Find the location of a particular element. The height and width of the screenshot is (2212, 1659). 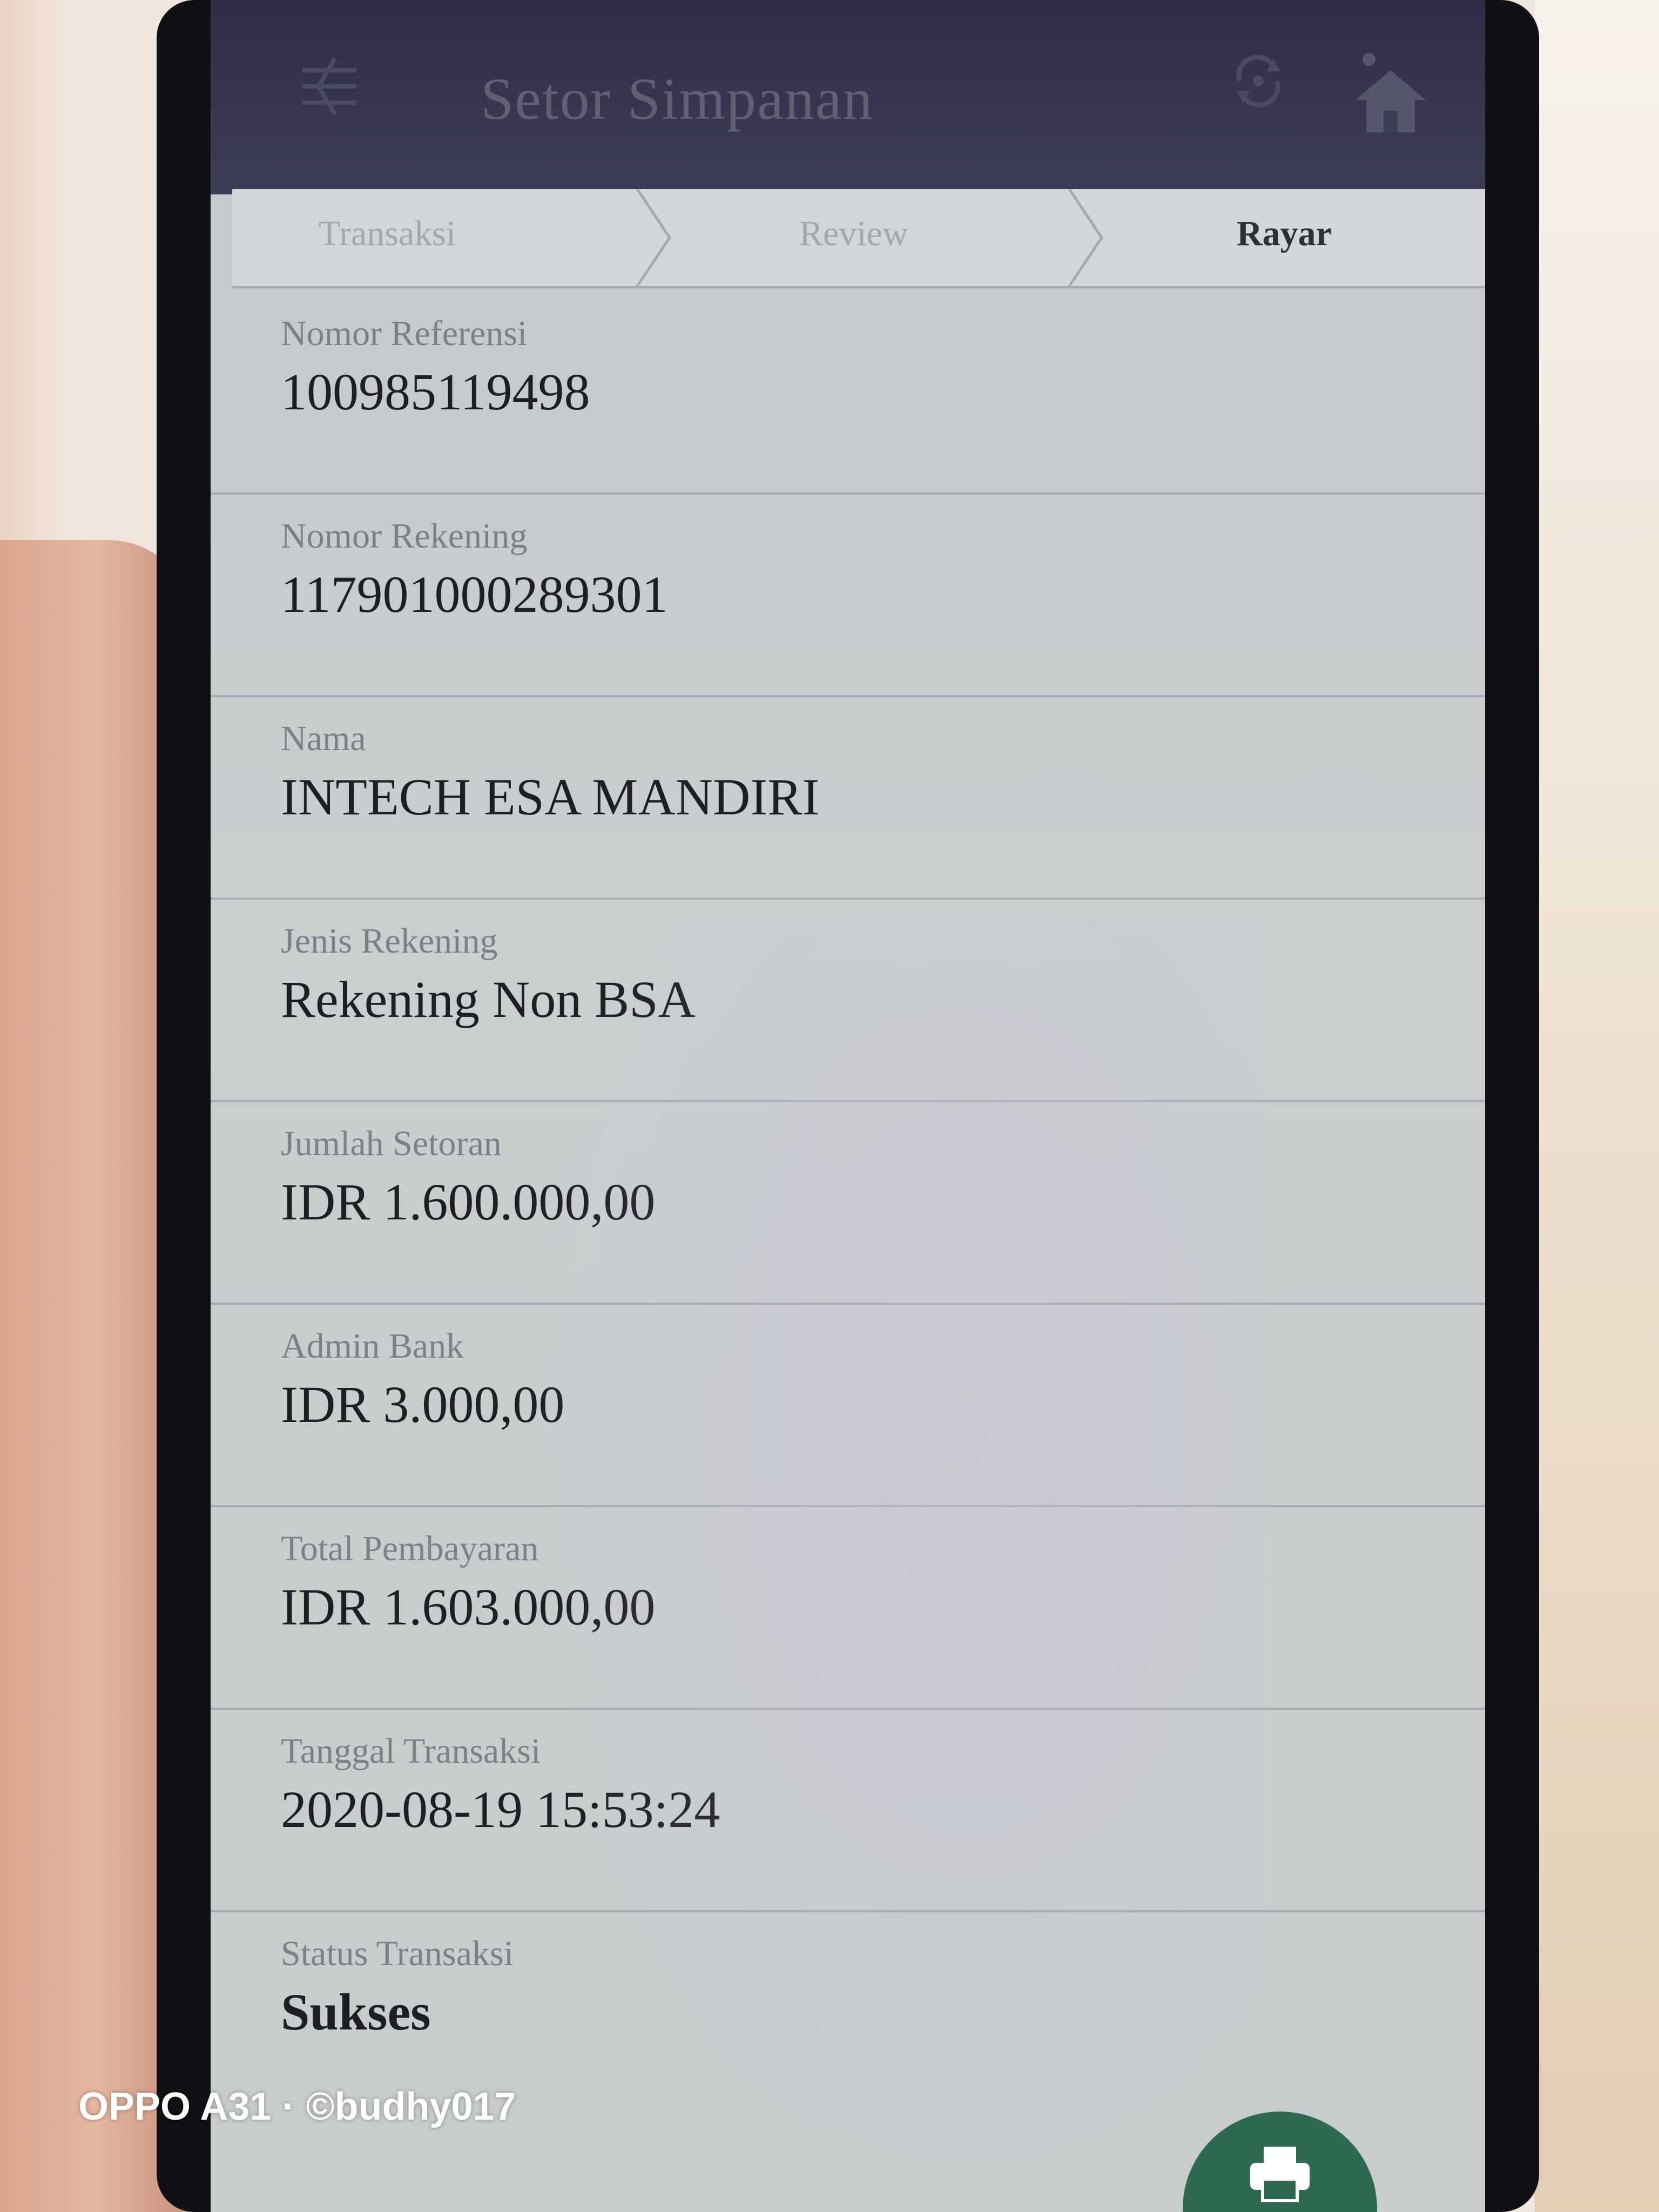

field-label: Total Pembayaran is located at coordinates (410, 1548).